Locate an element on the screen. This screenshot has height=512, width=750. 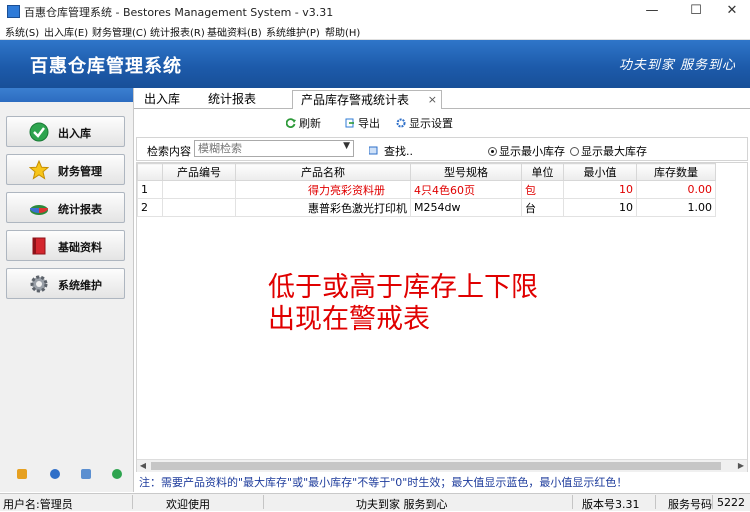
search-input is located at coordinates (268, 148).